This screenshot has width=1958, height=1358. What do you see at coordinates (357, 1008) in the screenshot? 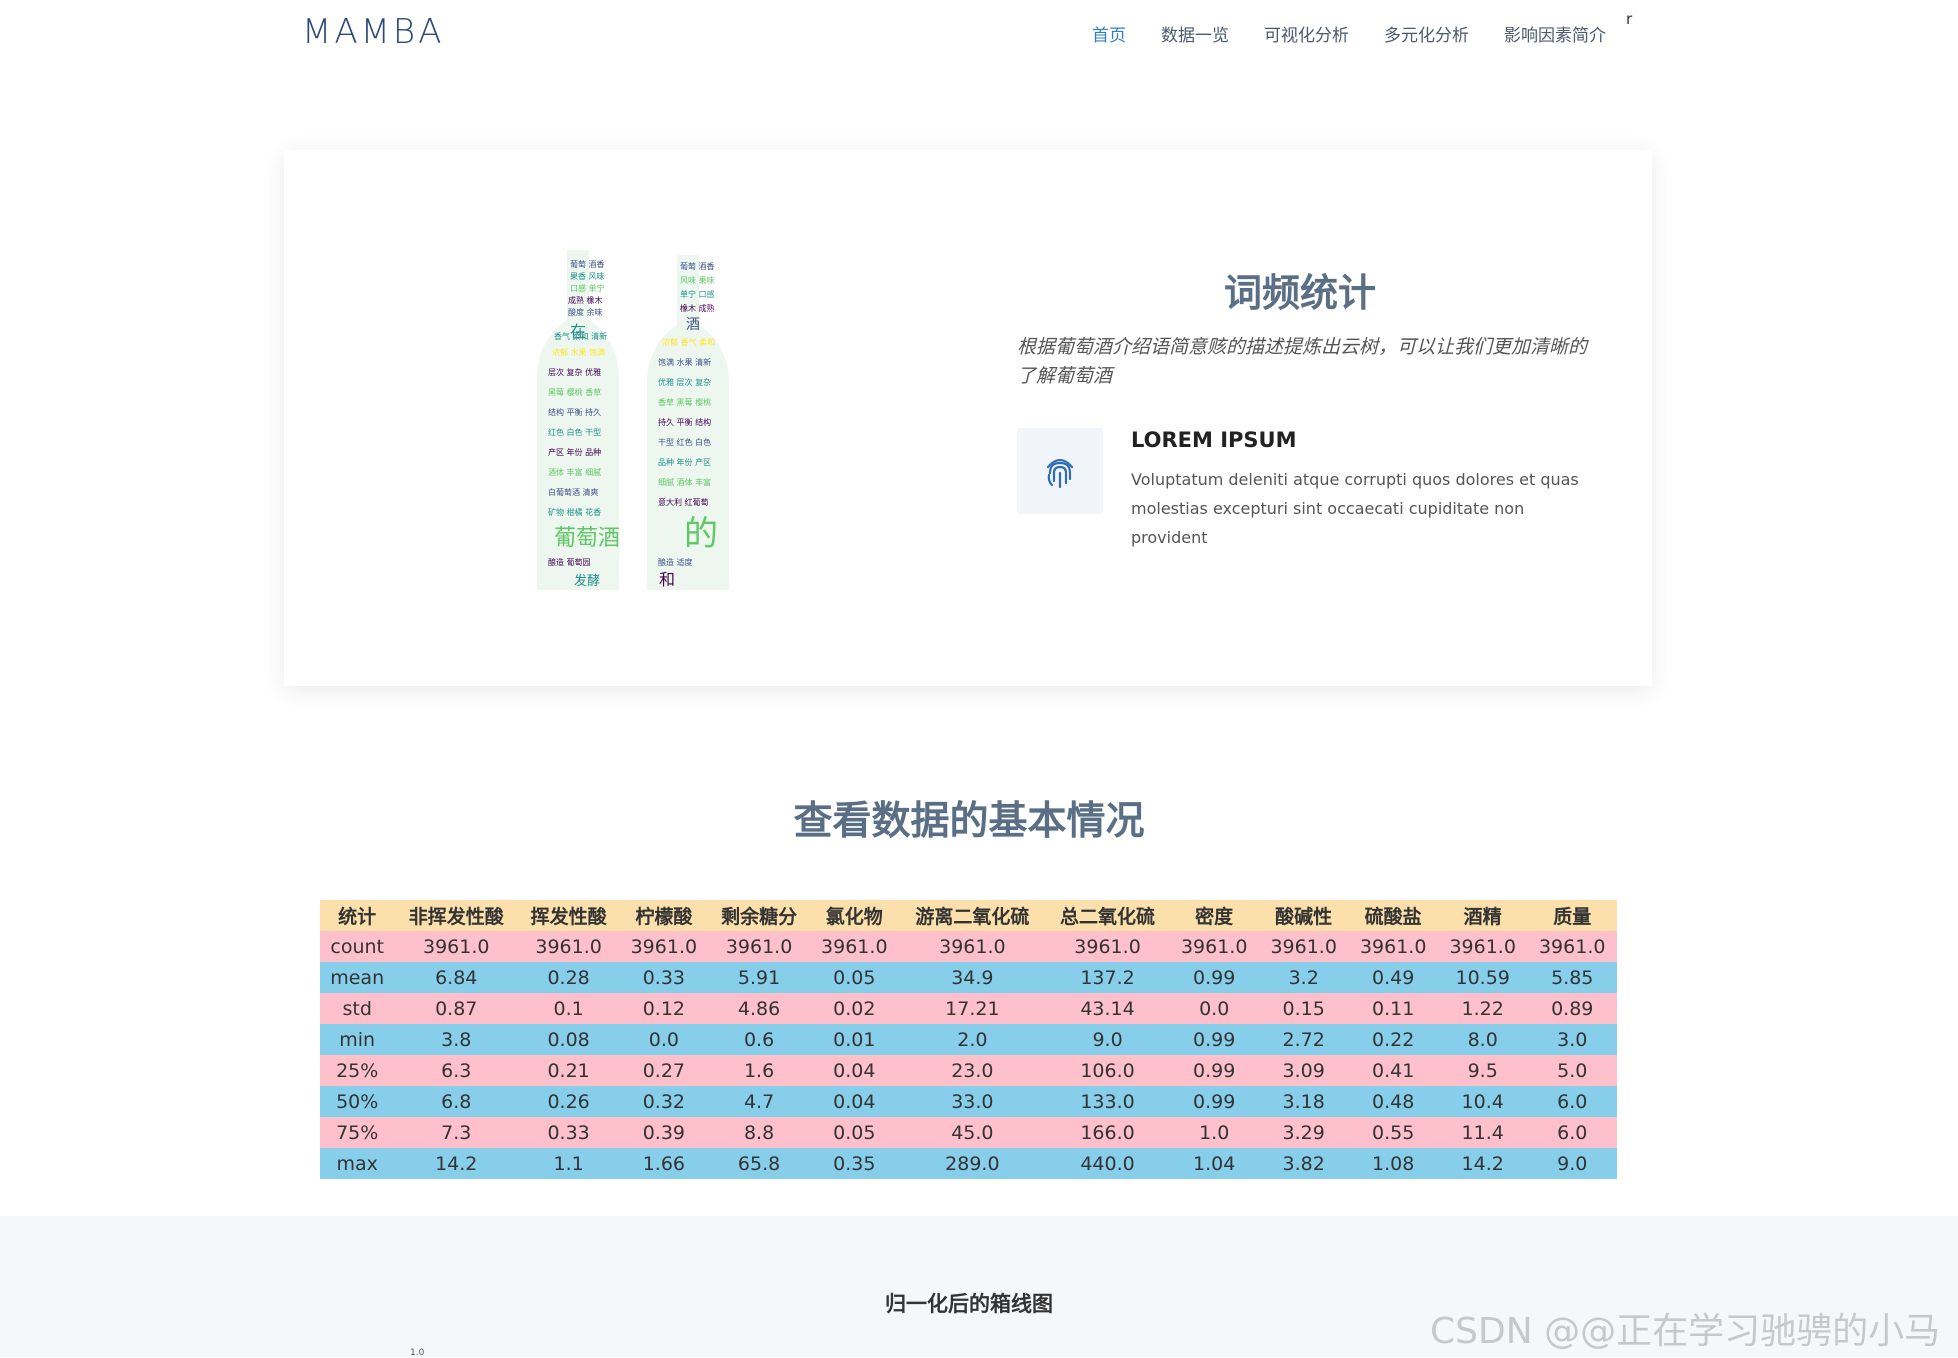
I see `row-label-cell: std` at bounding box center [357, 1008].